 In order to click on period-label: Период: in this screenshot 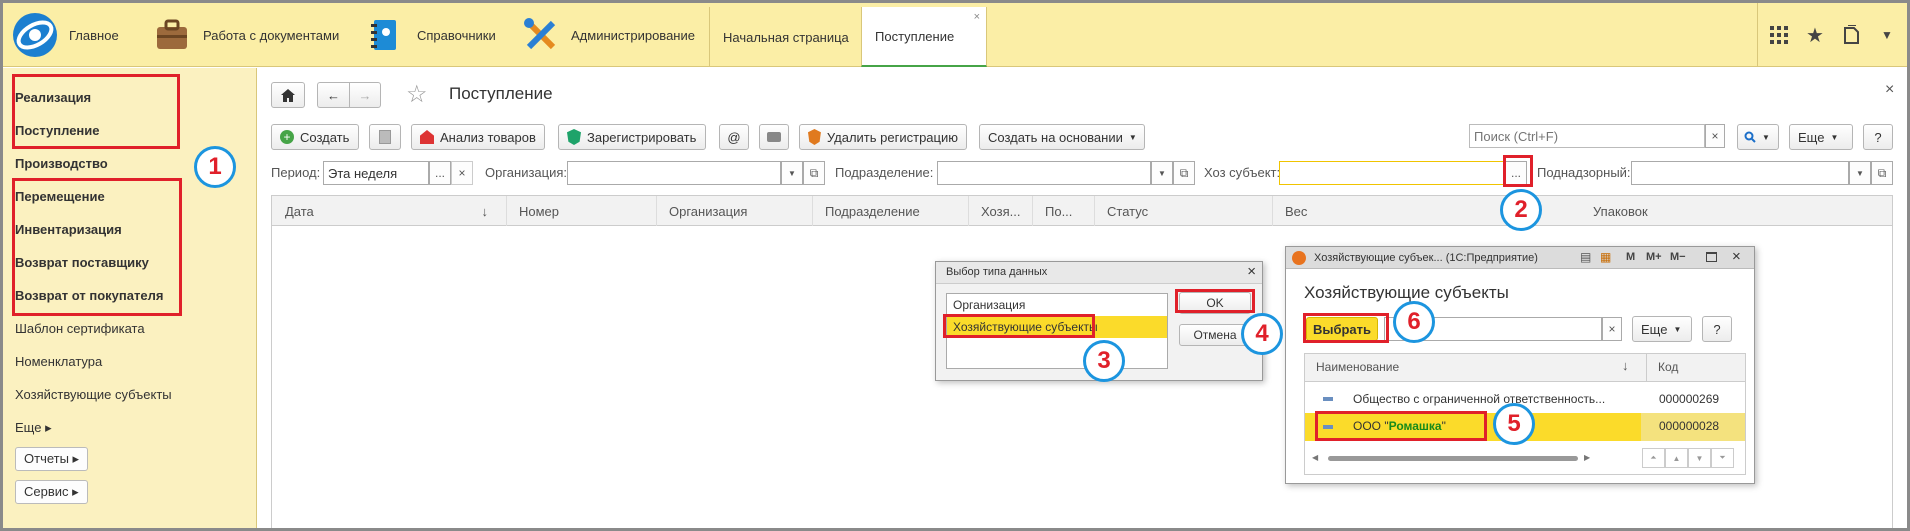, I will do `click(296, 172)`.